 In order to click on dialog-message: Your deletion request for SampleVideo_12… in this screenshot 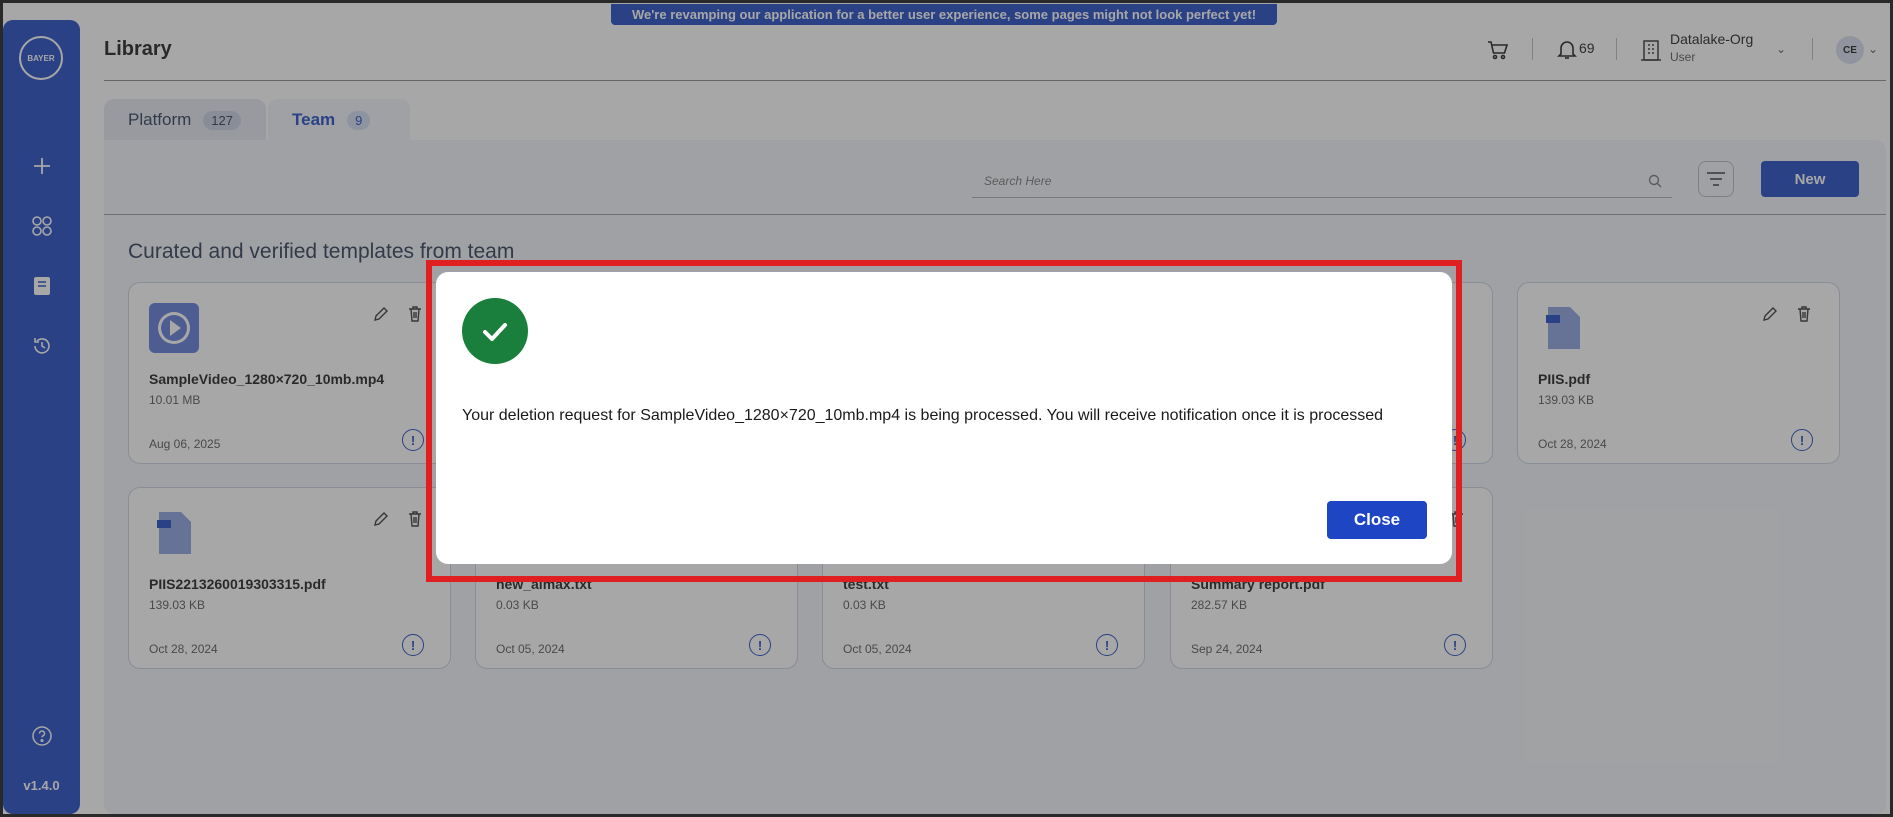, I will do `click(923, 415)`.